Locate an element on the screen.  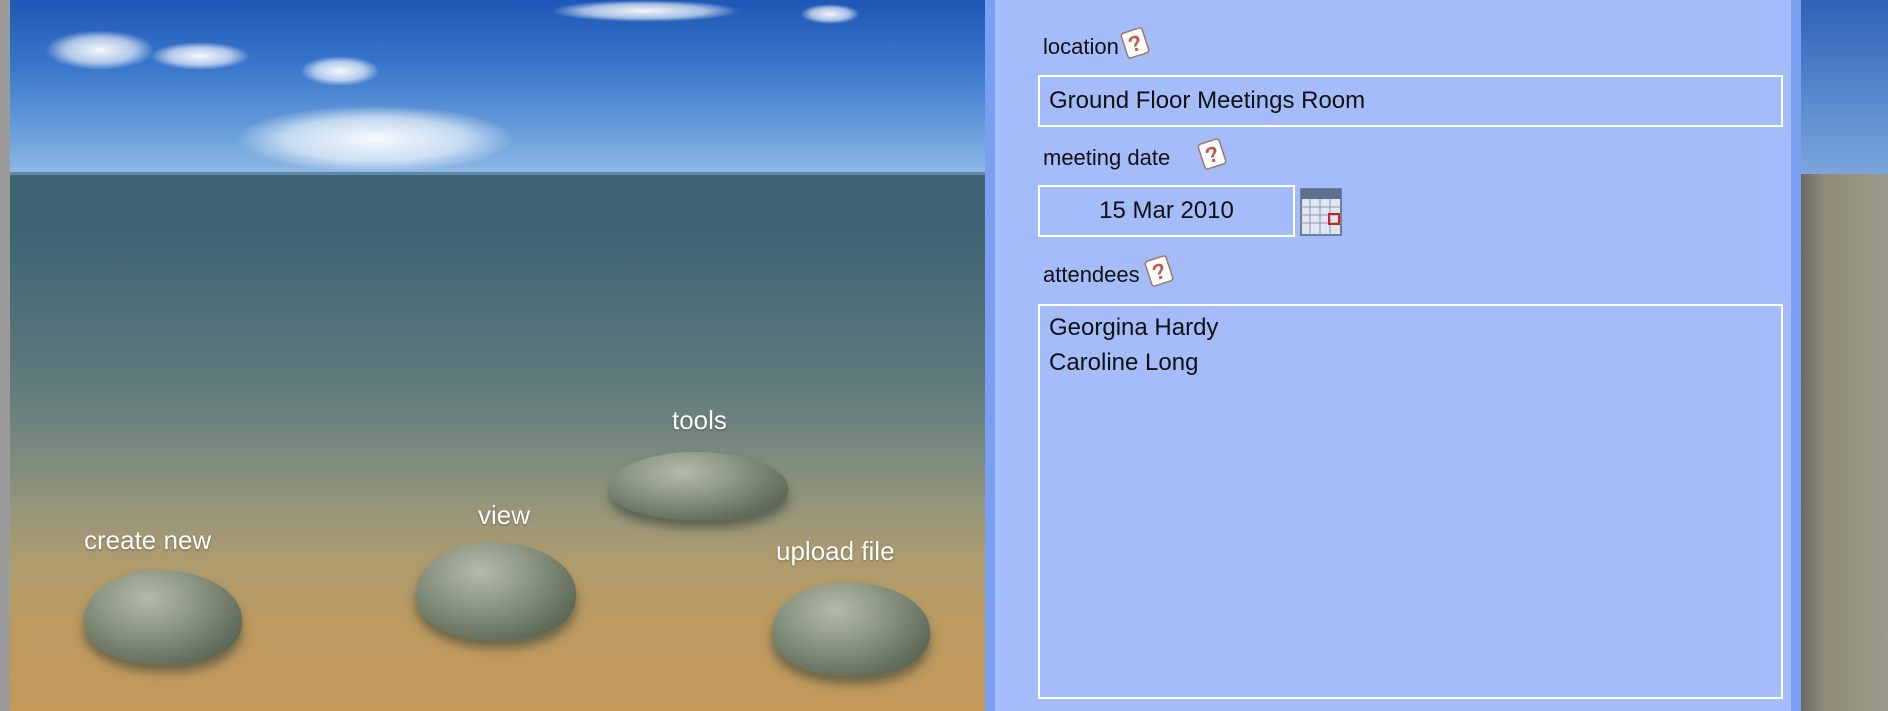
location-label: location is located at coordinates (1081, 46).